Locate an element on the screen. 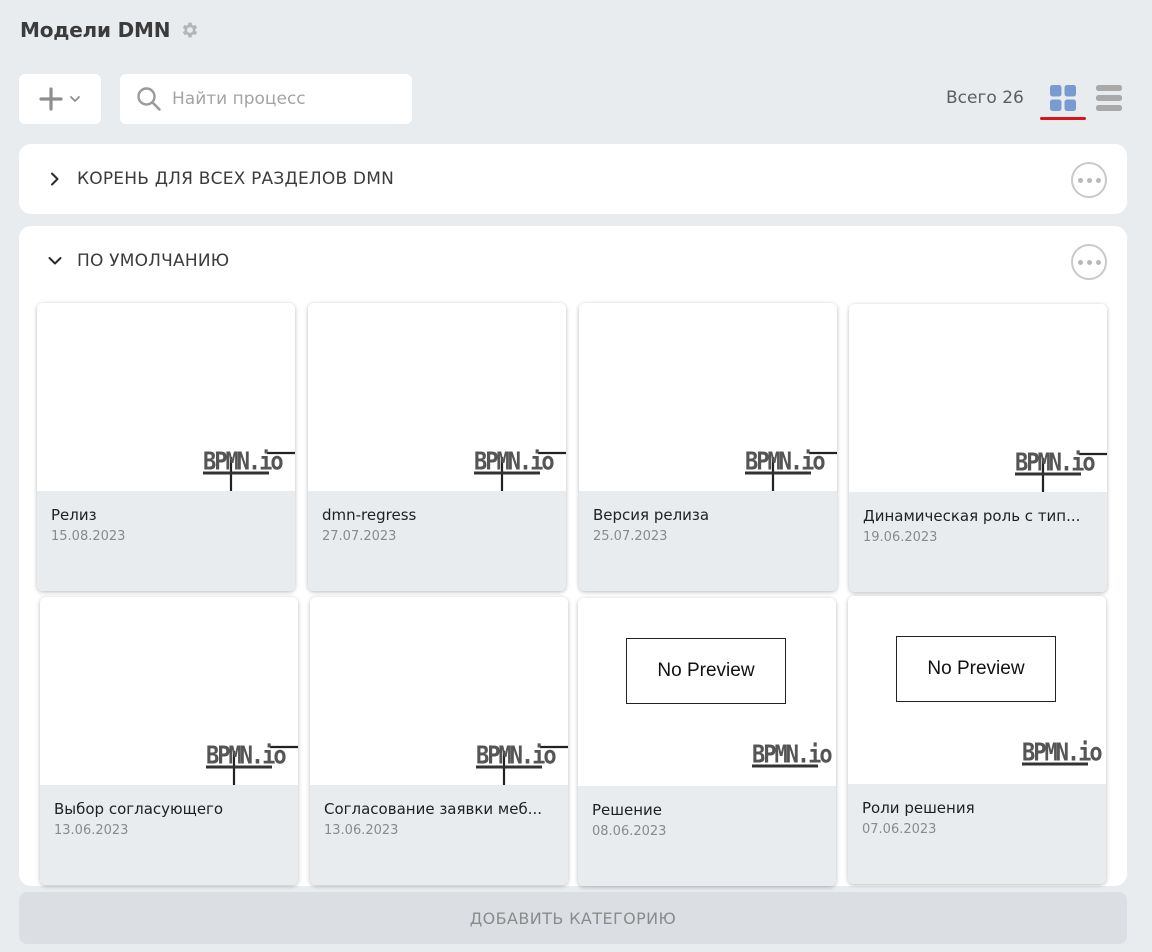 The image size is (1152, 952). search-input is located at coordinates (287, 99).